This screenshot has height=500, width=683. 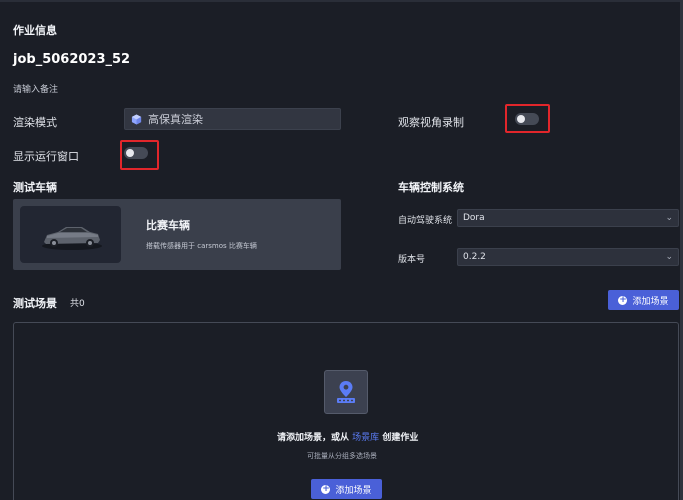 What do you see at coordinates (168, 225) in the screenshot?
I see `vehicle-card-title: 比赛车辆` at bounding box center [168, 225].